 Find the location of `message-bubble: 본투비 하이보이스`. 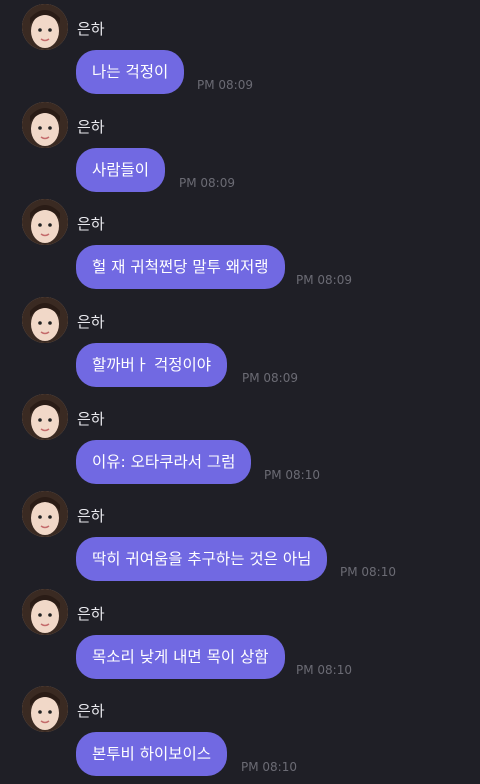

message-bubble: 본투비 하이보이스 is located at coordinates (152, 754).